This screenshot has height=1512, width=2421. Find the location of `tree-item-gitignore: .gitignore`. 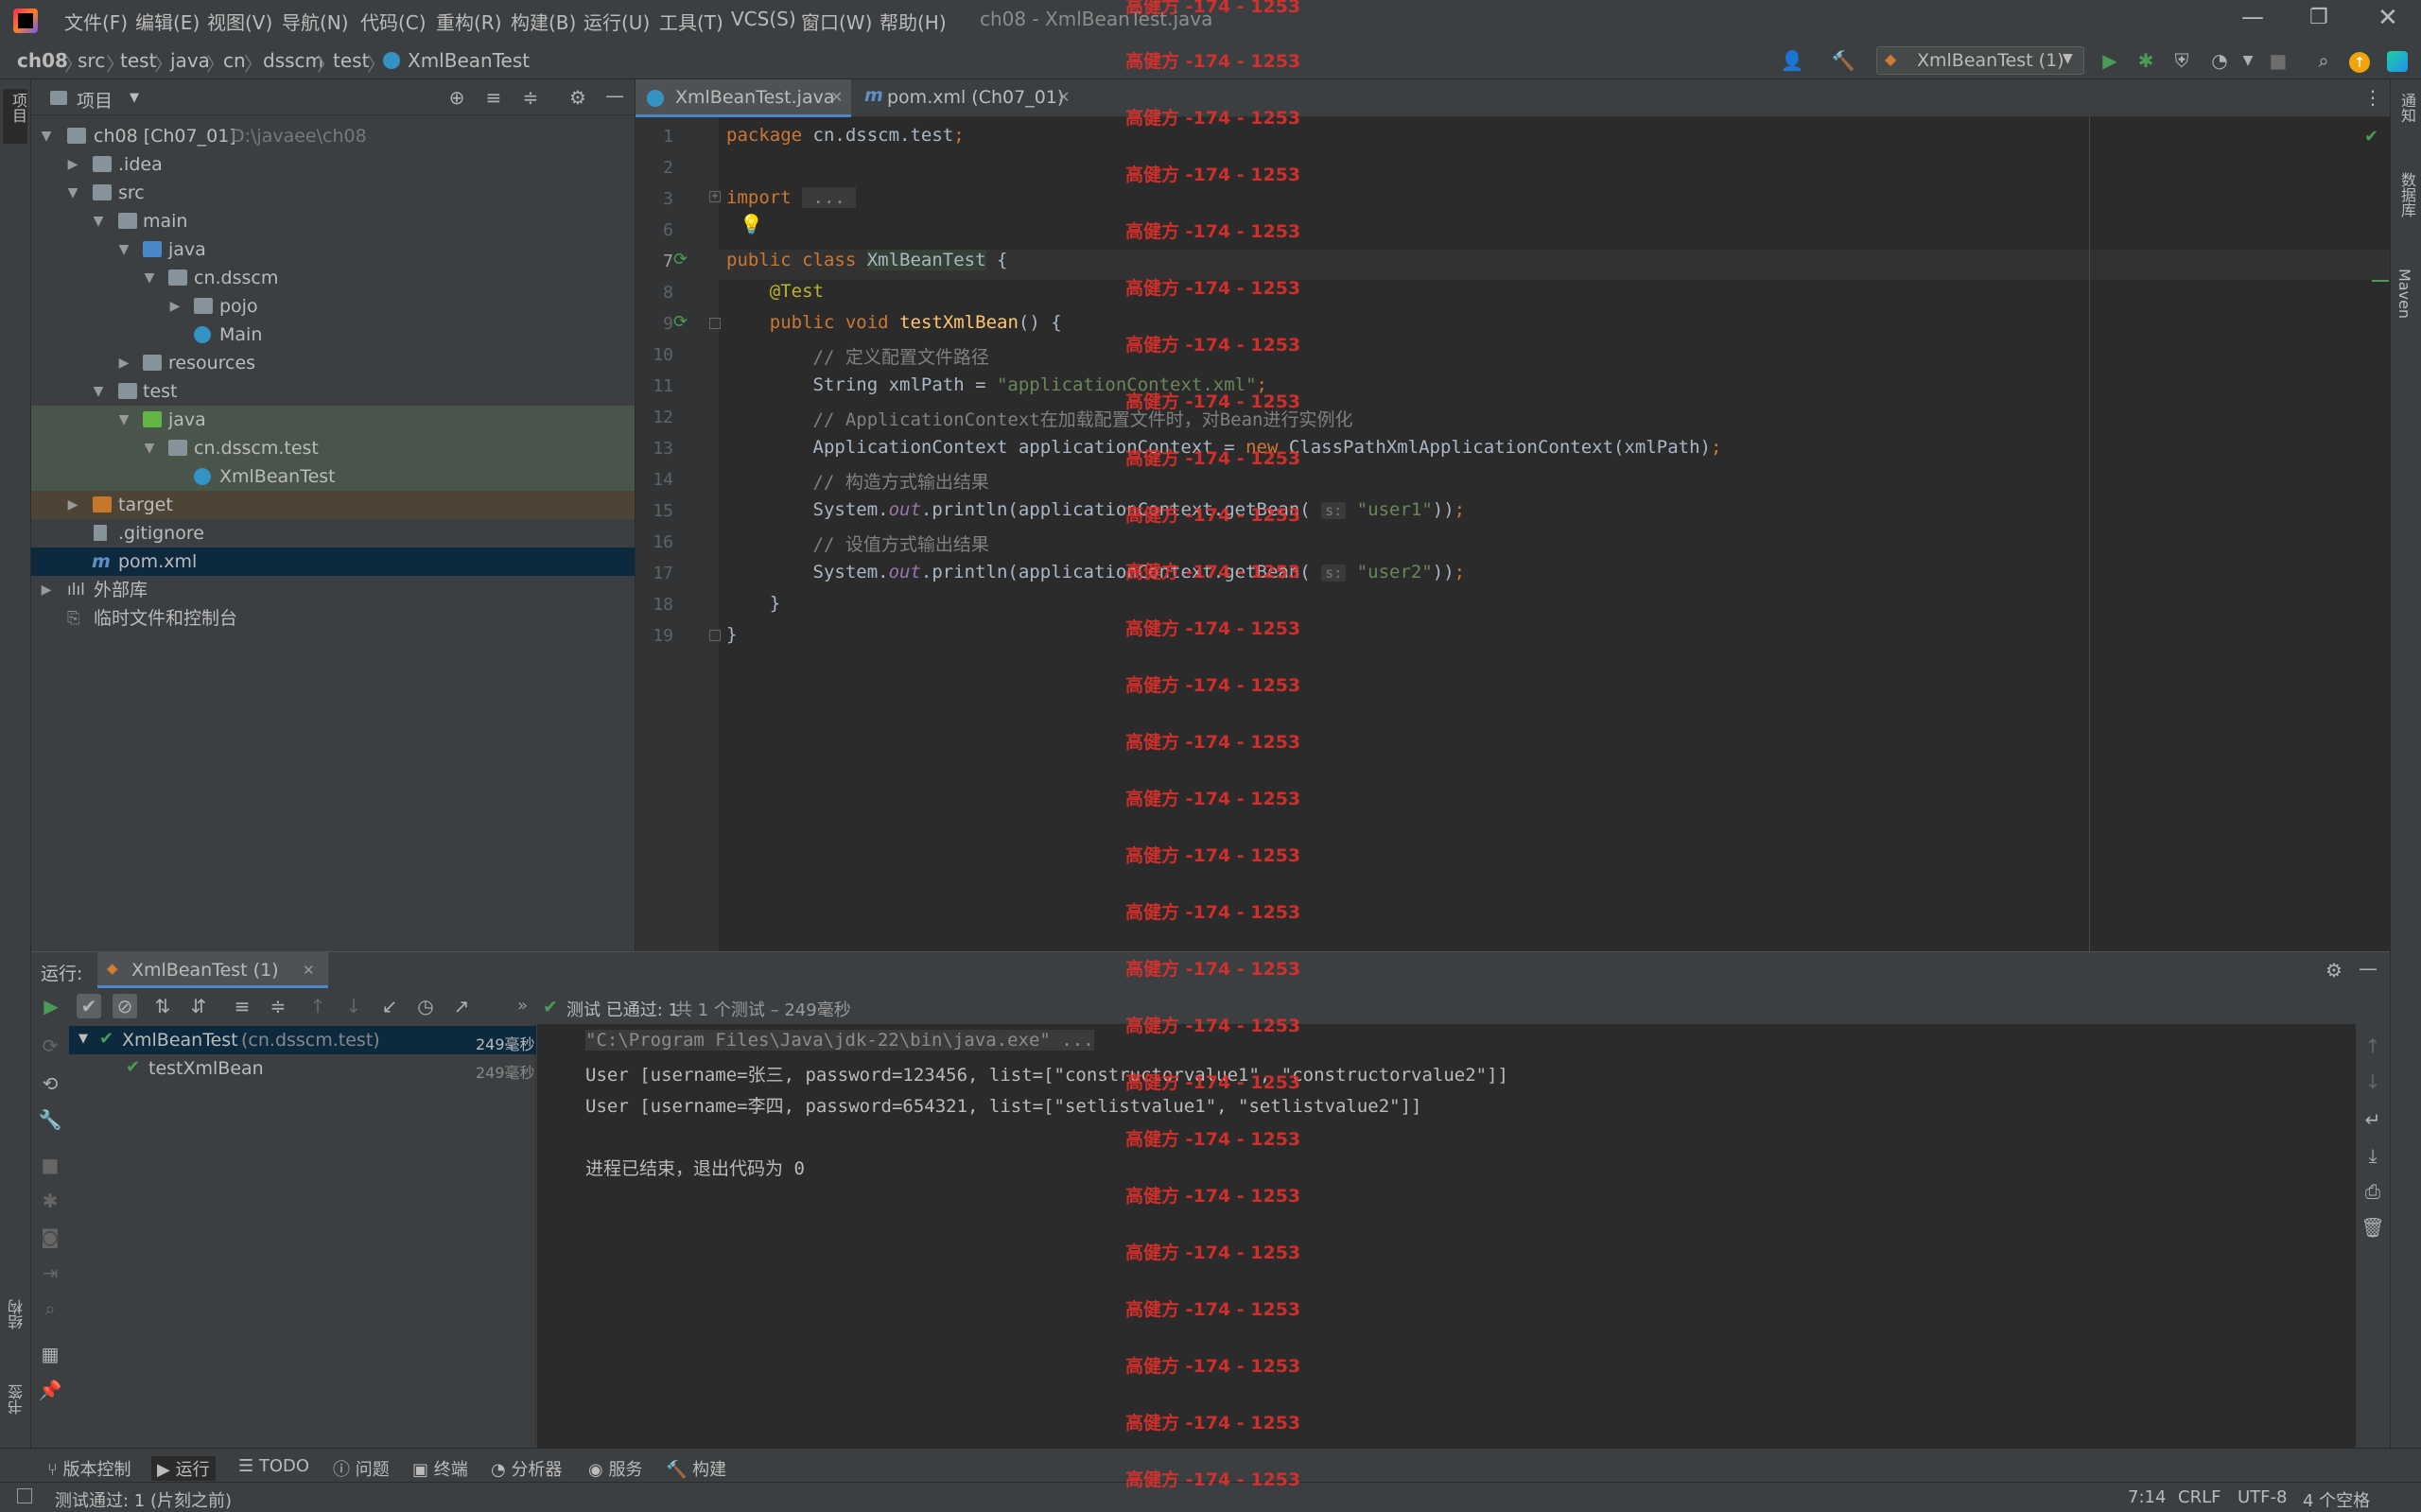

tree-item-gitignore: .gitignore is located at coordinates (333, 533).